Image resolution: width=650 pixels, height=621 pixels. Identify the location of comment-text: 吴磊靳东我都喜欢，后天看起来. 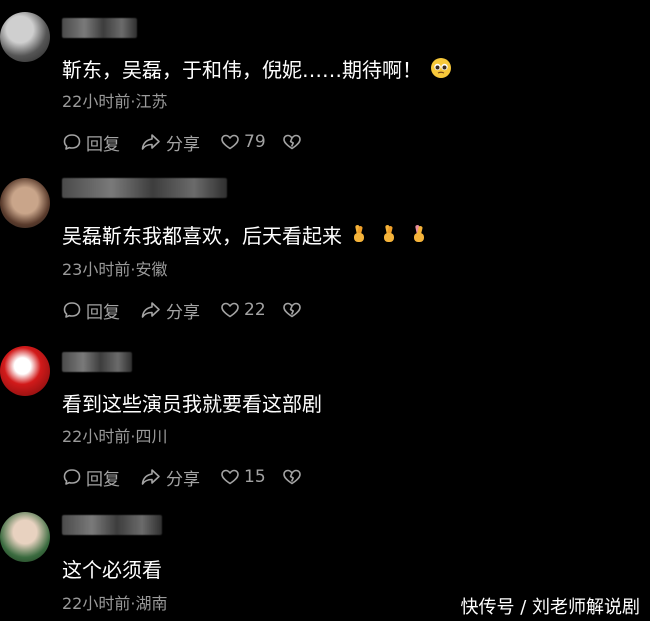
(245, 237).